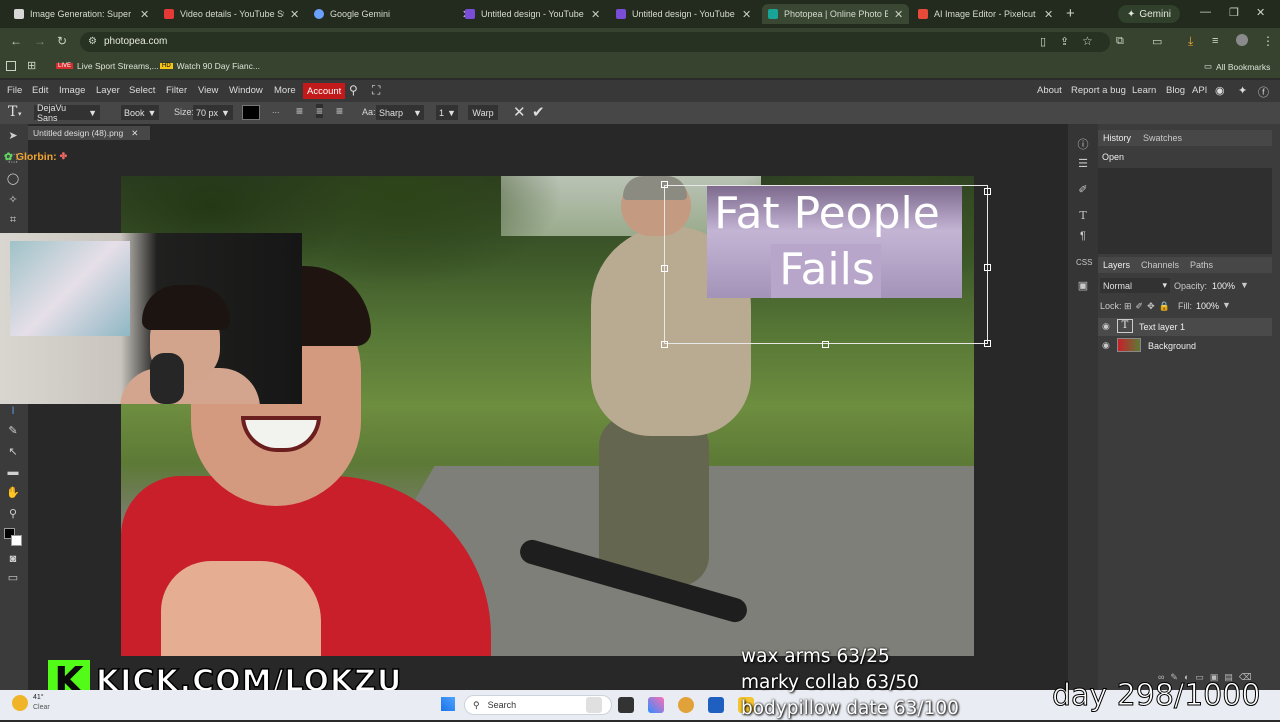  I want to click on document-tab: Untitled design (48).png ✕, so click(89, 133).